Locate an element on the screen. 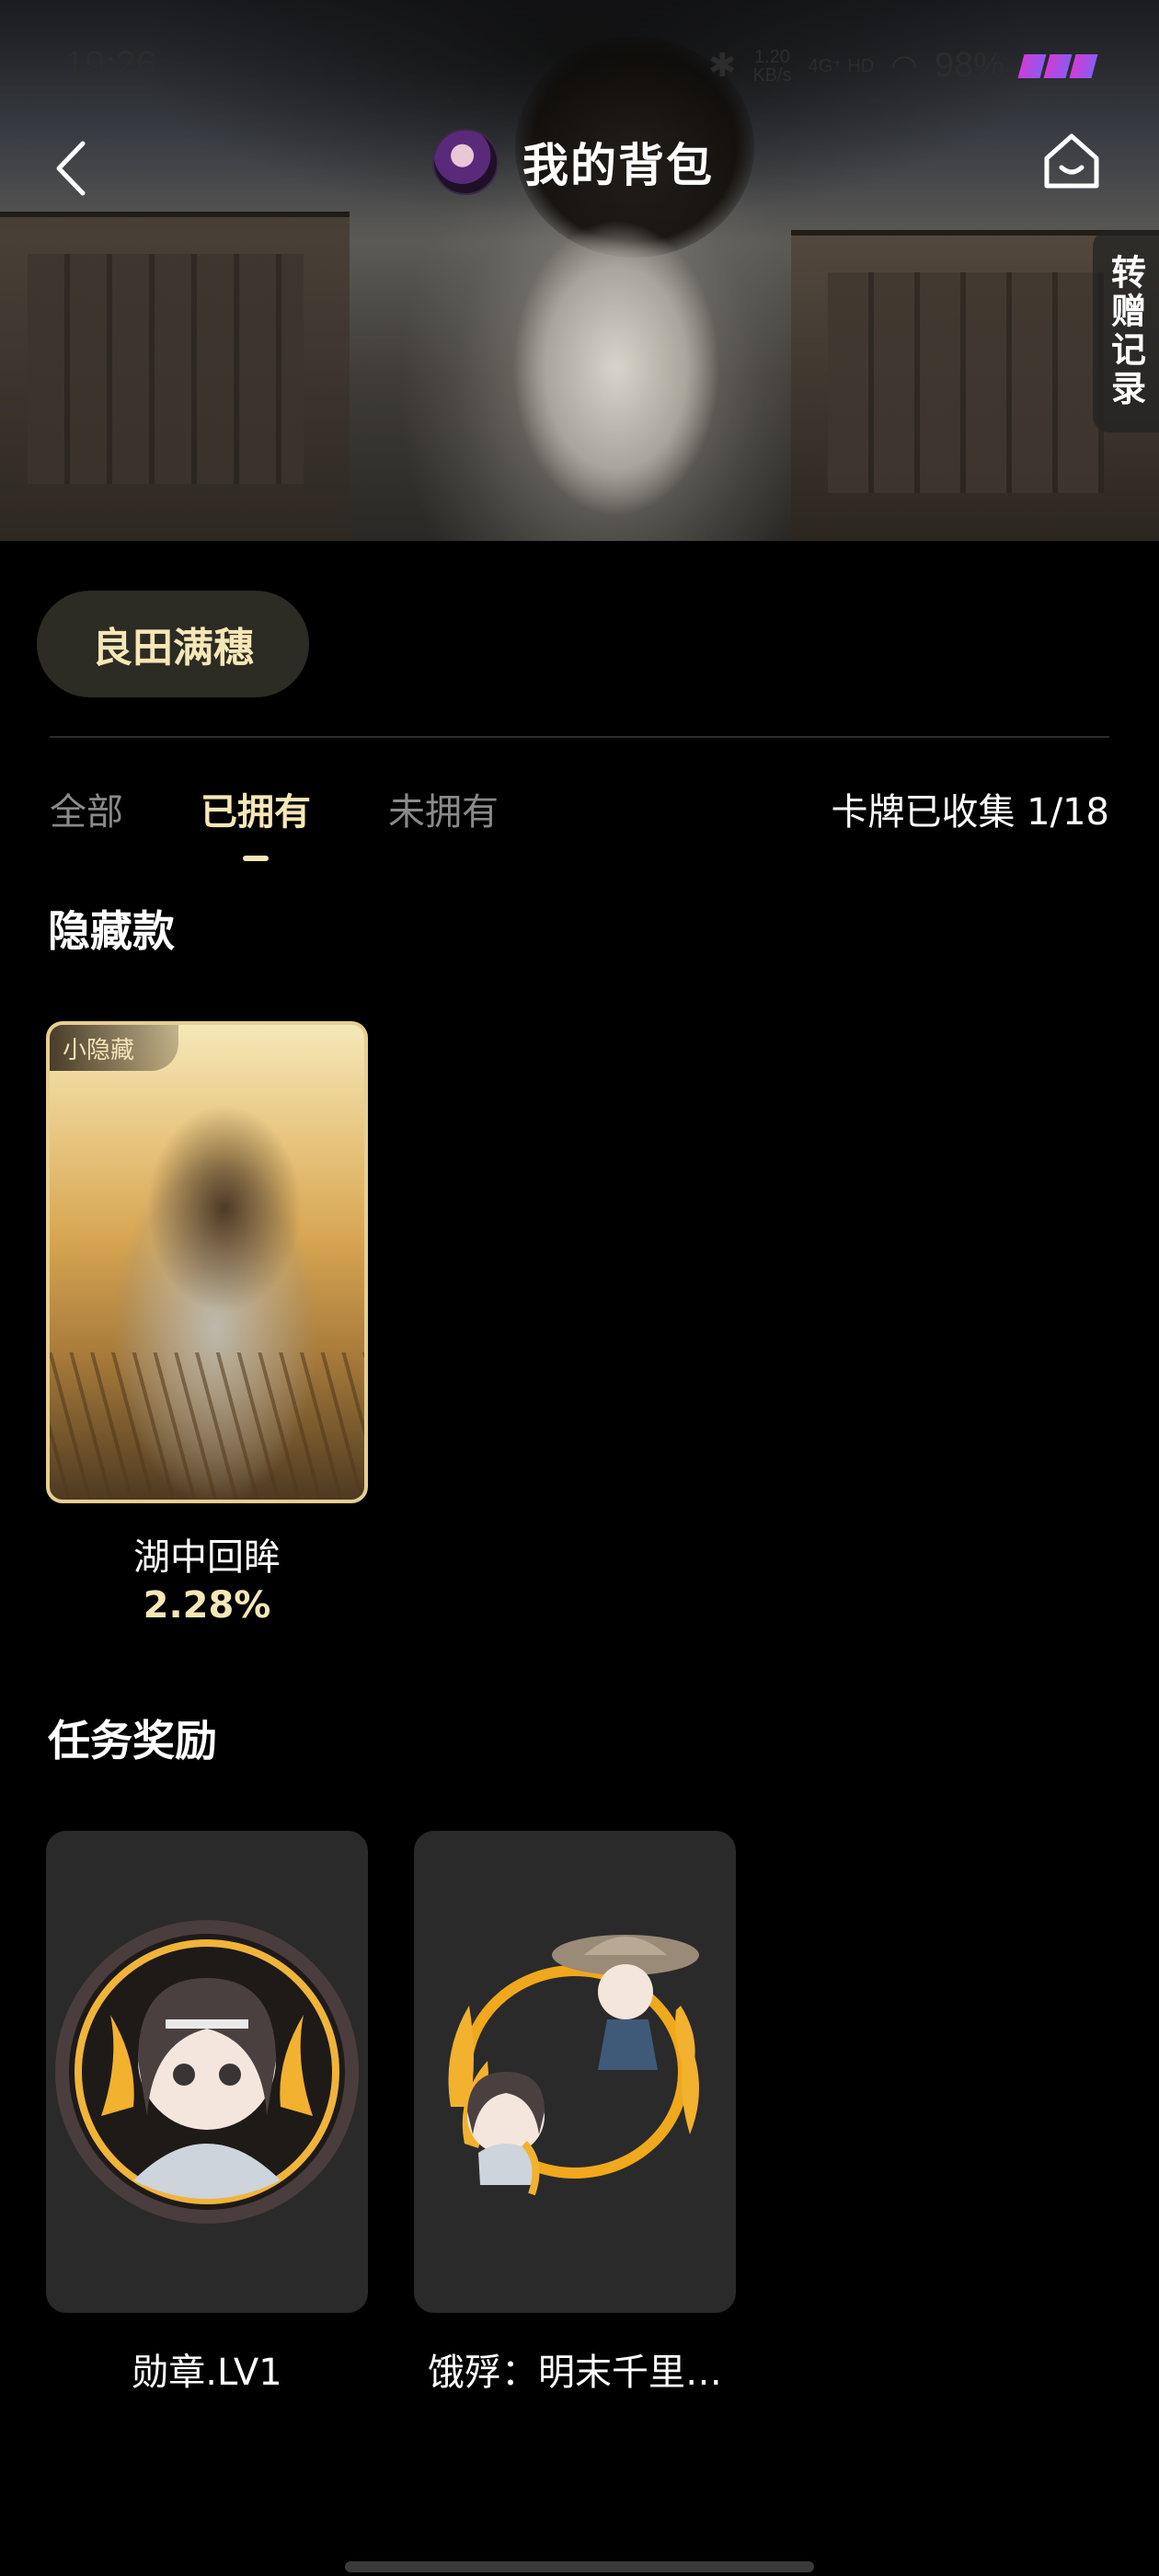  tab-all: 全部 is located at coordinates (86, 808).